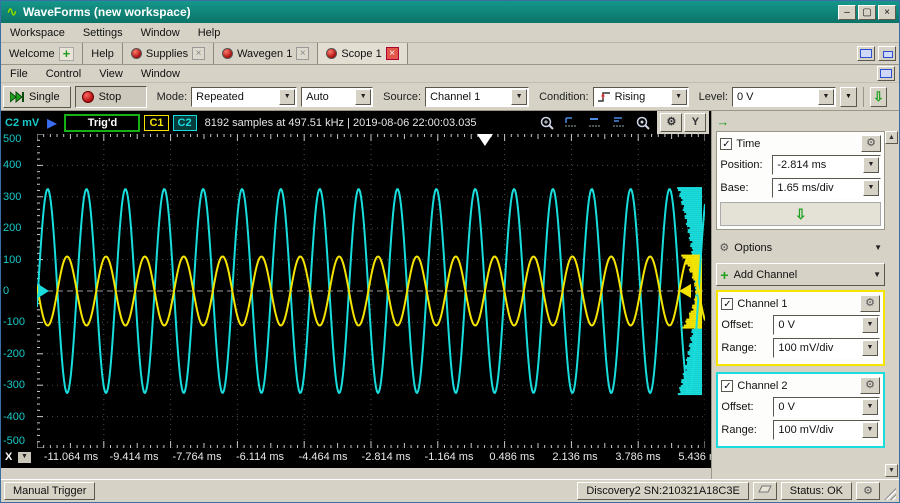 The image size is (900, 503). I want to click on channel1-range-select: 100 mV/div ▼, so click(826, 348).